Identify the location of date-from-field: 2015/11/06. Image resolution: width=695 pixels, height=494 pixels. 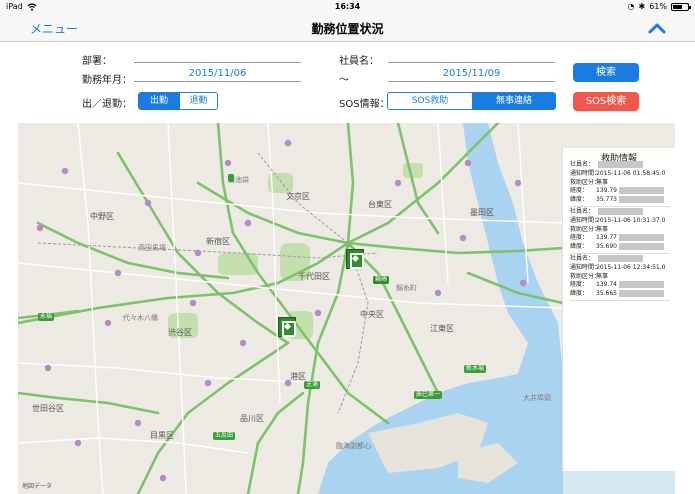
(217, 74).